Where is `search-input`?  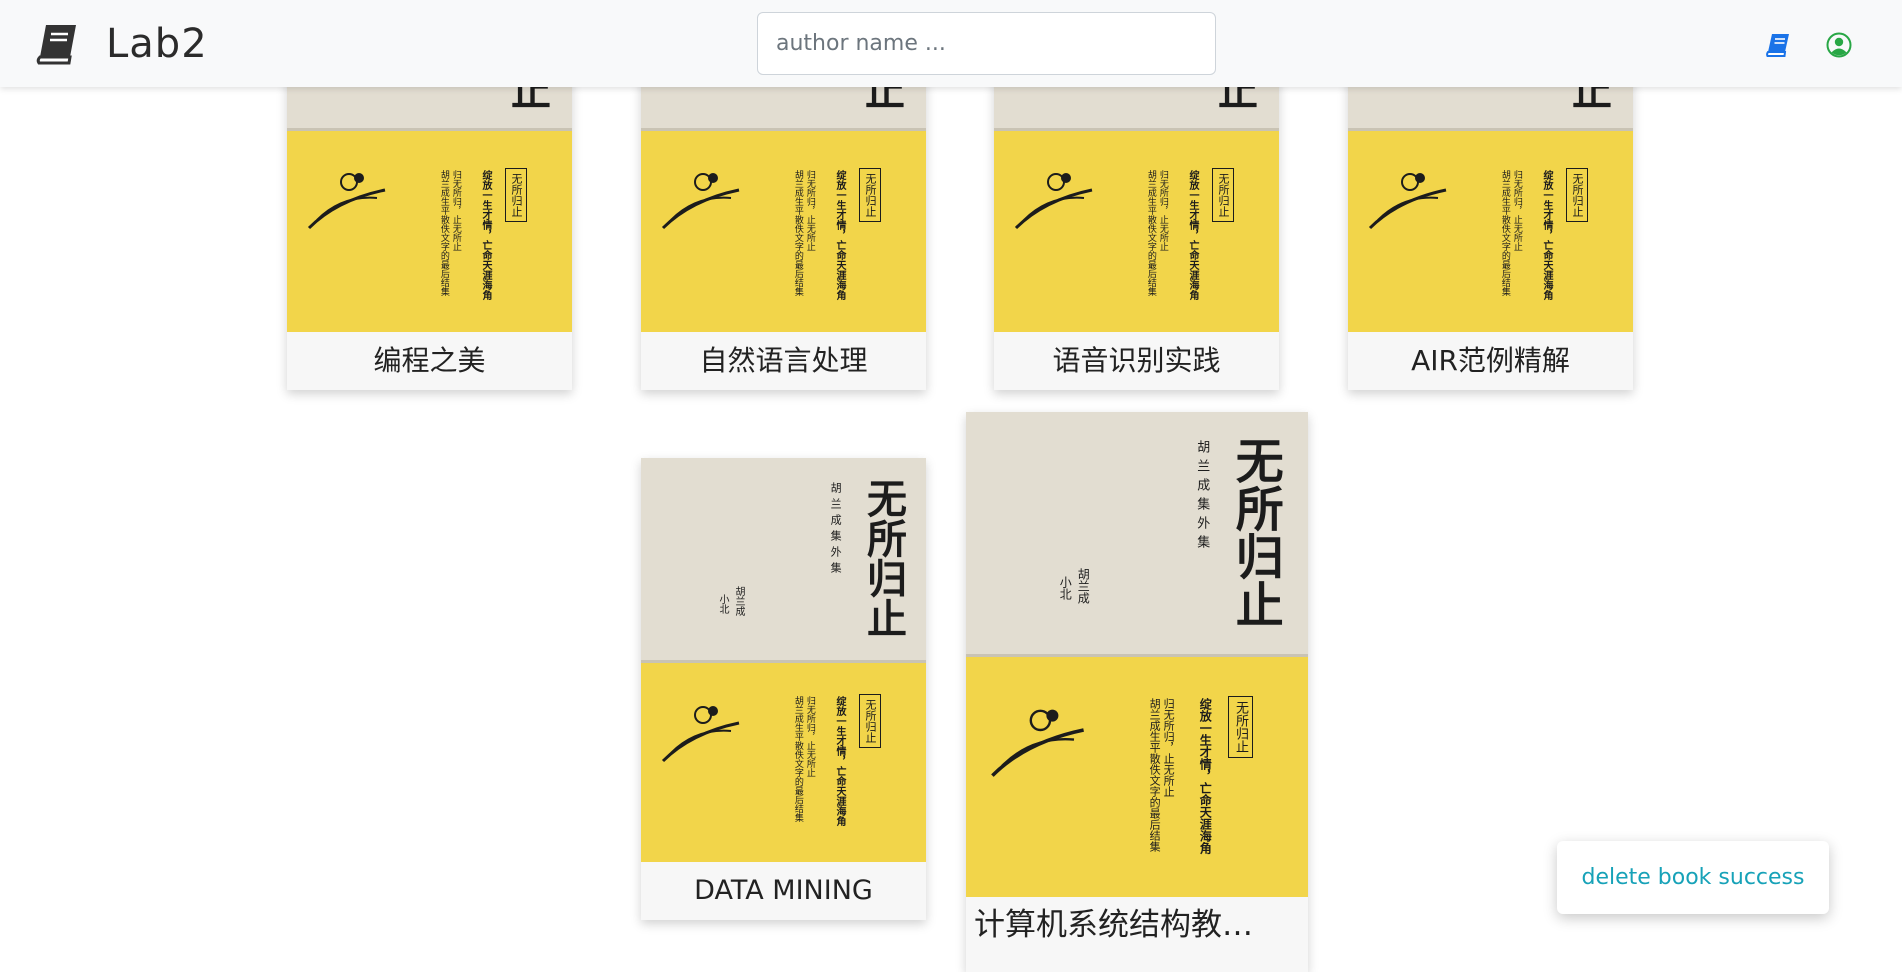 search-input is located at coordinates (986, 43).